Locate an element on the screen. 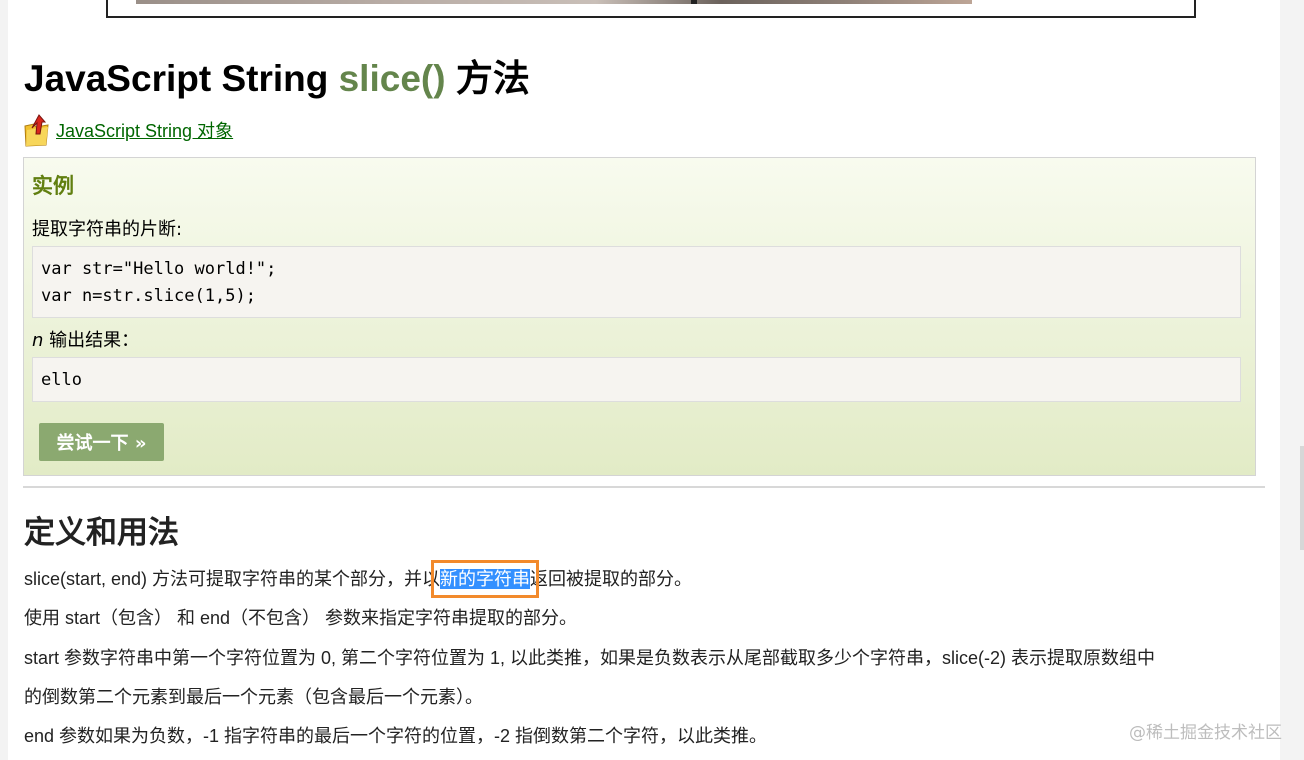 This screenshot has width=1304, height=760. try-it-button: 尝试一下 » is located at coordinates (101, 442).